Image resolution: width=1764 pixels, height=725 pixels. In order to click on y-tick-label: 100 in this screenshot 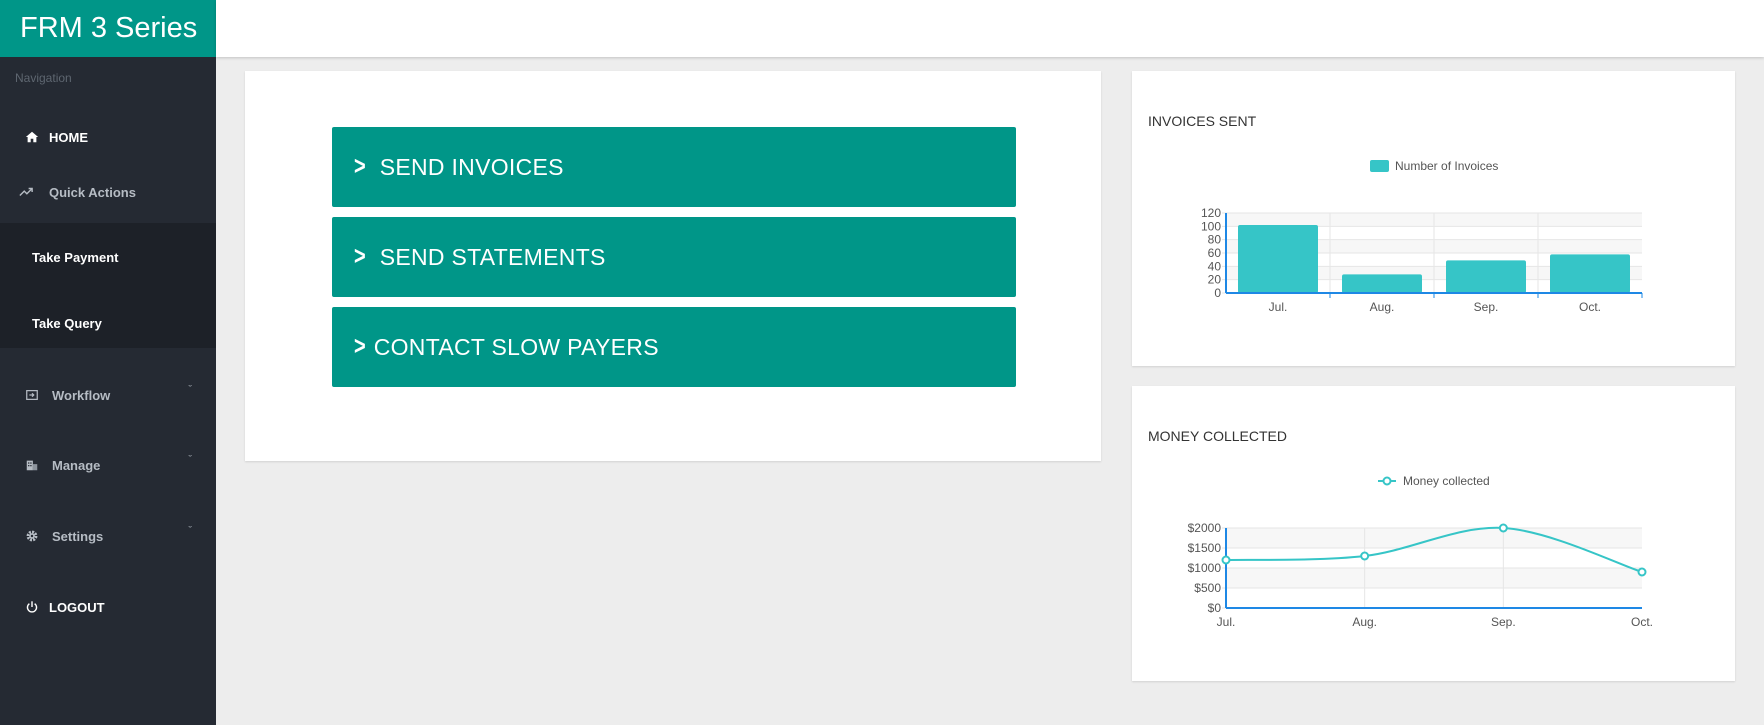, I will do `click(1211, 226)`.